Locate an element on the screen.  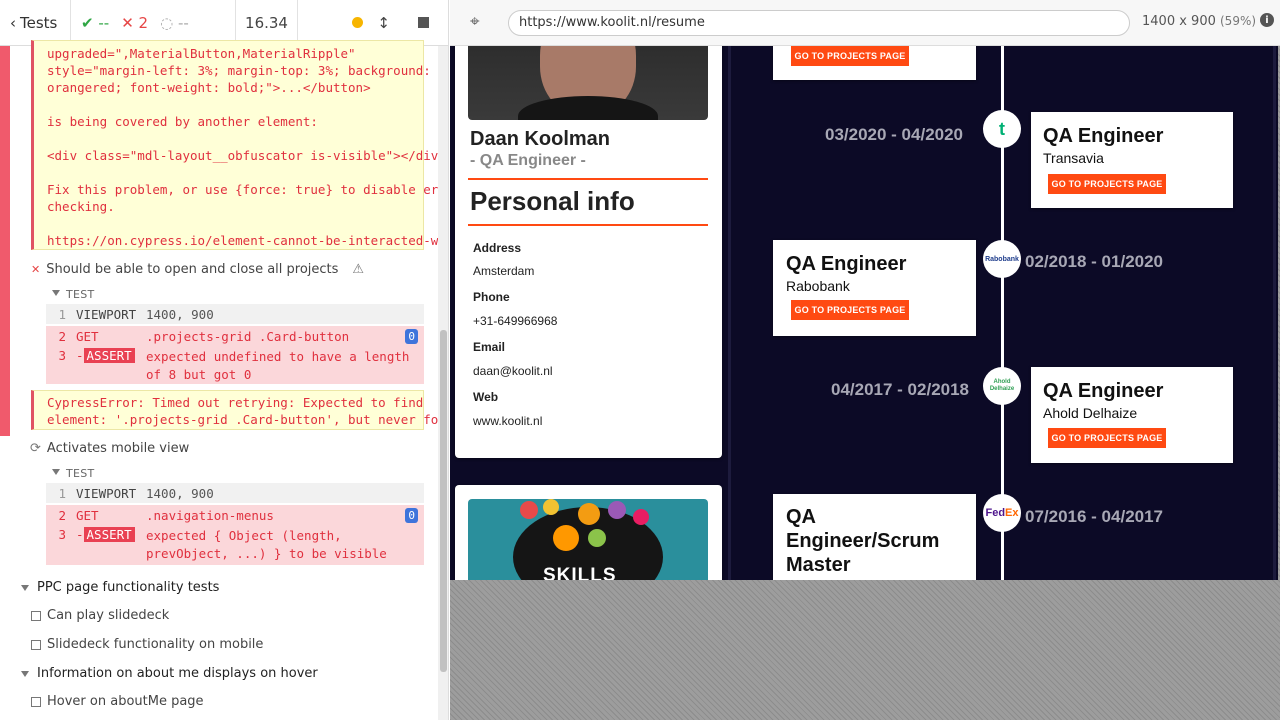
timeline-card-rabobank: QA Engineer Rabobank GO TO PROJECTS PAGE is located at coordinates (874, 288).